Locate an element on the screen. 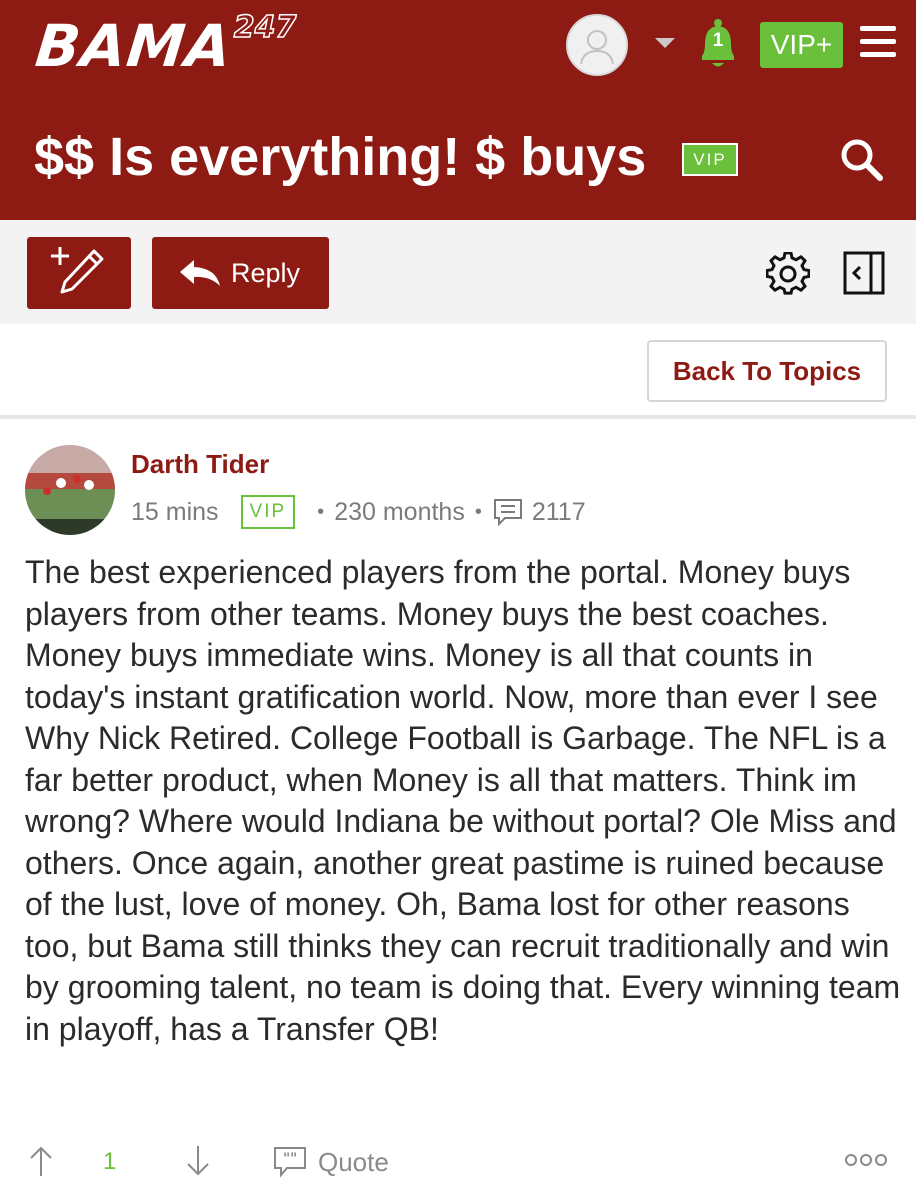 This screenshot has width=916, height=1200. author-avatar is located at coordinates (70, 490).